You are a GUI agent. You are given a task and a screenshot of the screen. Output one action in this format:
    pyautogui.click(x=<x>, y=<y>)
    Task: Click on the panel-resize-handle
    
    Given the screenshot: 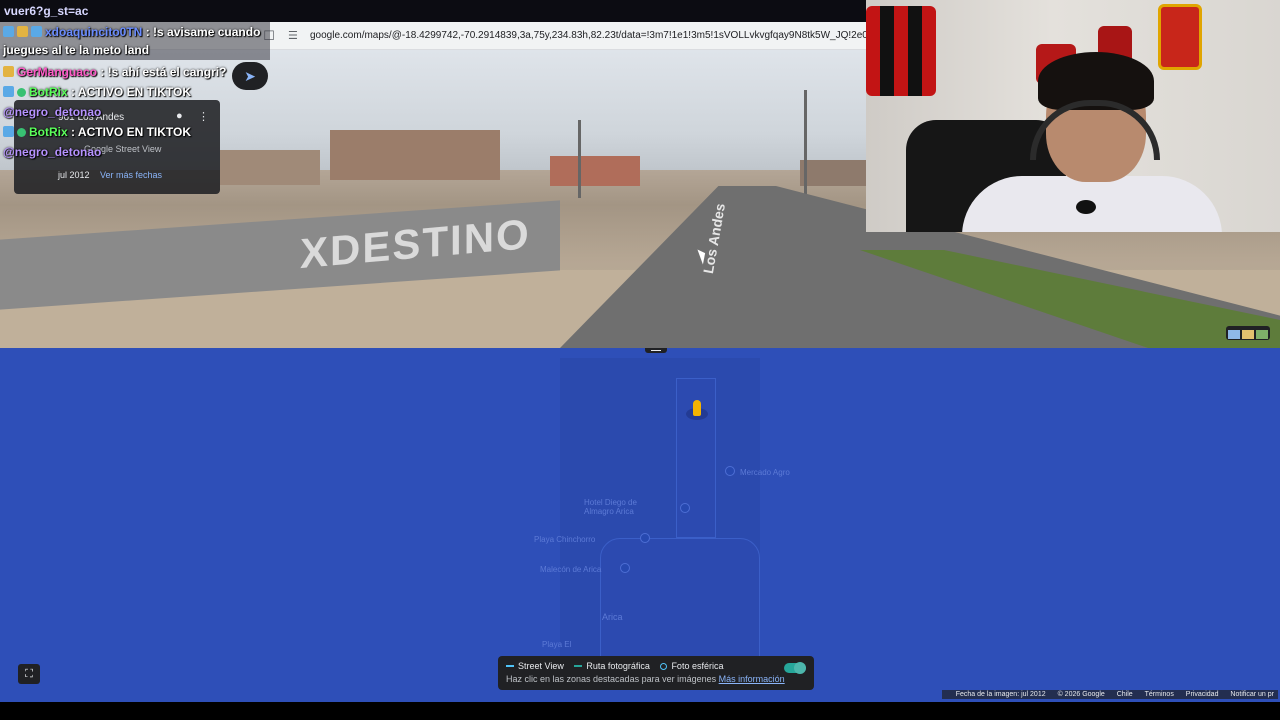 What is the action you would take?
    pyautogui.click(x=656, y=350)
    